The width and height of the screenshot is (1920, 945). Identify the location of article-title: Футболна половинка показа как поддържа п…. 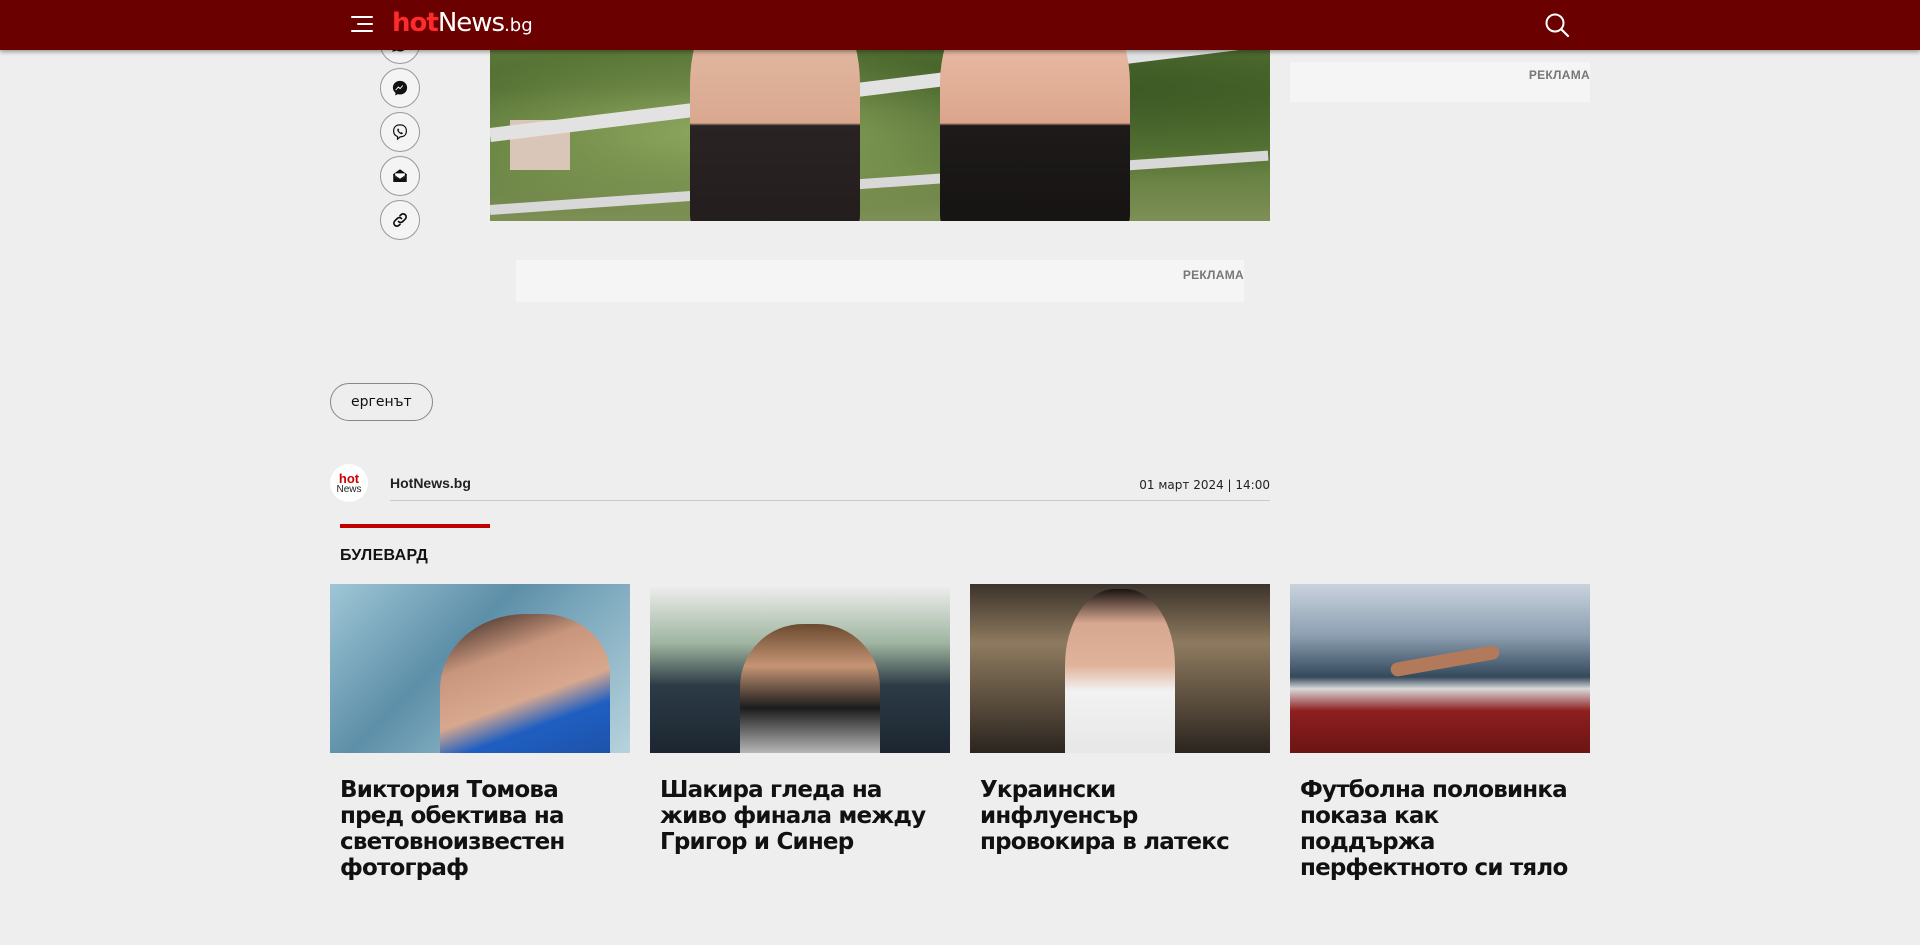
(1440, 829).